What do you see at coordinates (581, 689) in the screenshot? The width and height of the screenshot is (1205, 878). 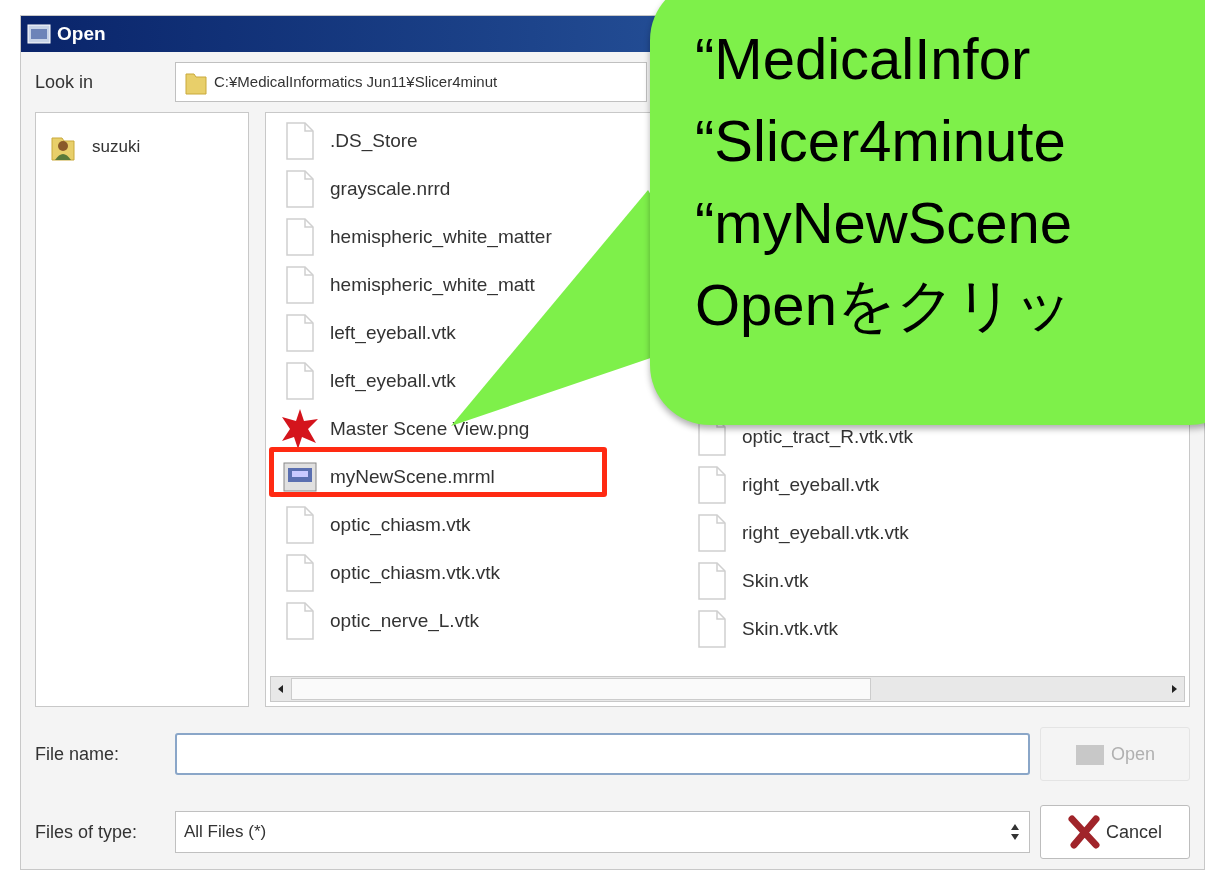 I see `scrollbar-thumb` at bounding box center [581, 689].